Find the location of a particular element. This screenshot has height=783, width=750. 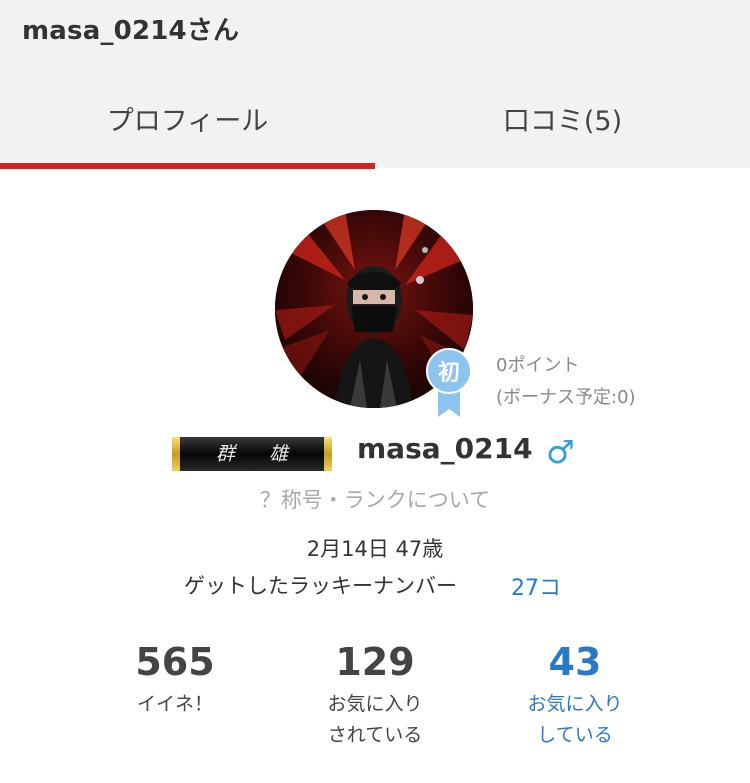

tab-reviews: 口コミ(5) is located at coordinates (562, 118).